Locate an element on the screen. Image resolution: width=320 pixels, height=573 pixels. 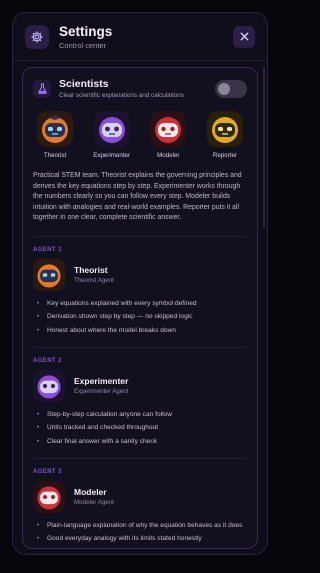
agent-role: Modeler Agent is located at coordinates (94, 503).